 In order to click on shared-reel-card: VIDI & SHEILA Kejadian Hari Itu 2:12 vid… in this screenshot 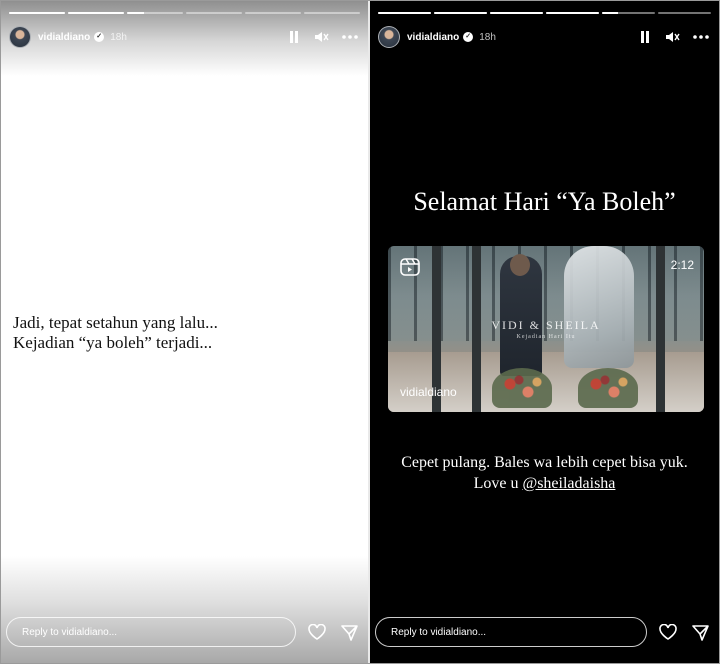, I will do `click(546, 329)`.